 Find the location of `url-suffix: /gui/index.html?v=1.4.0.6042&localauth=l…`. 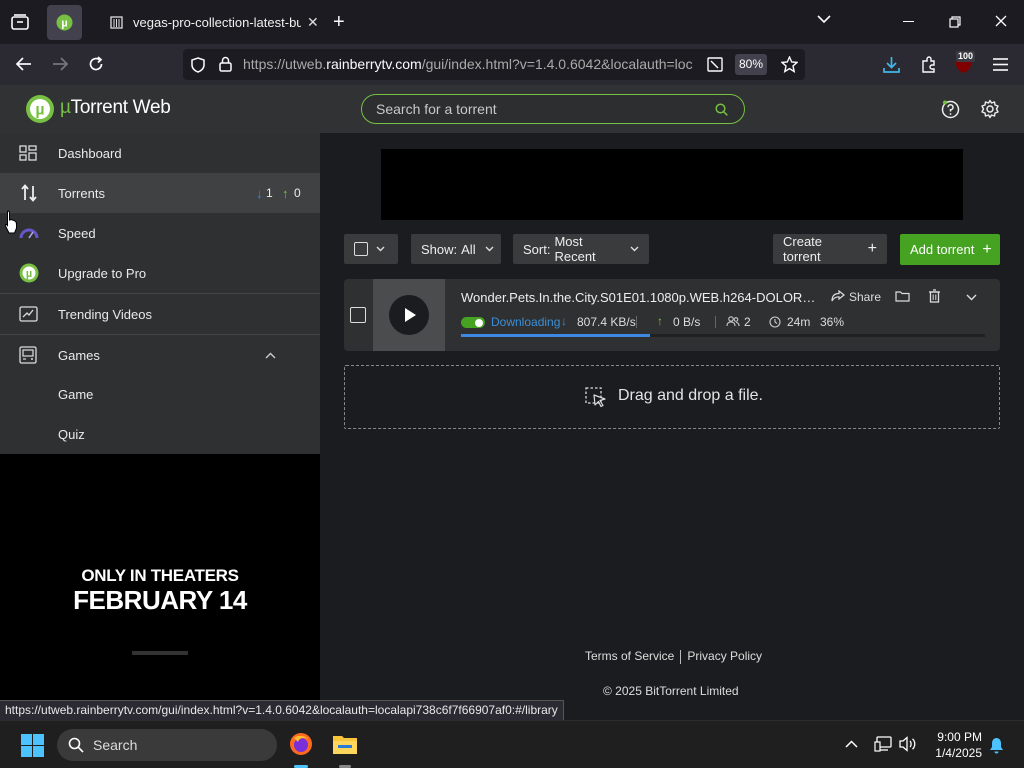

url-suffix: /gui/index.html?v=1.4.0.6042&localauth=l… is located at coordinates (557, 64).